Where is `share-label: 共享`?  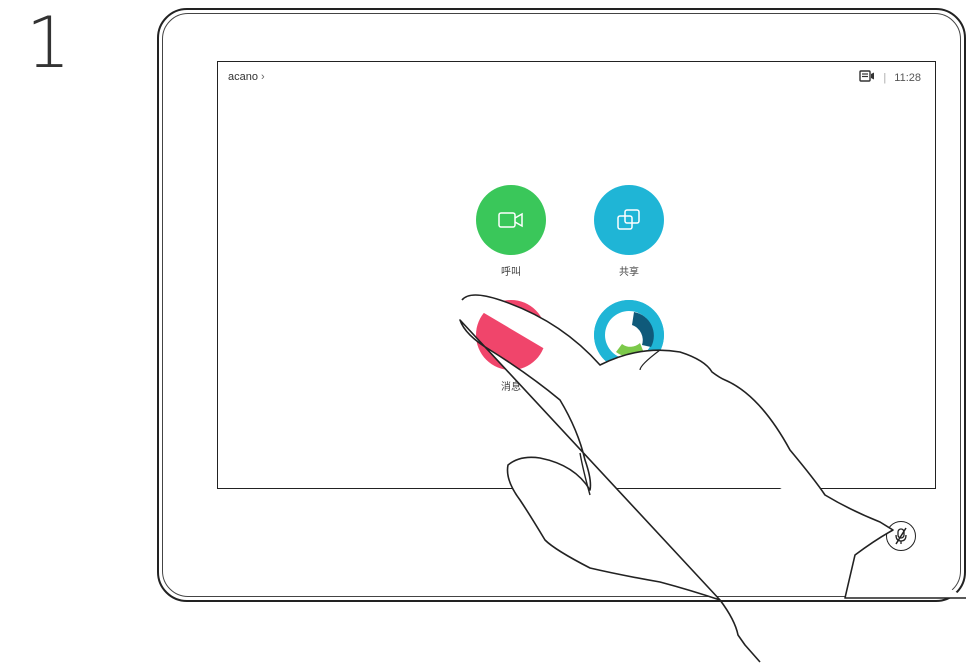 share-label: 共享 is located at coordinates (629, 272).